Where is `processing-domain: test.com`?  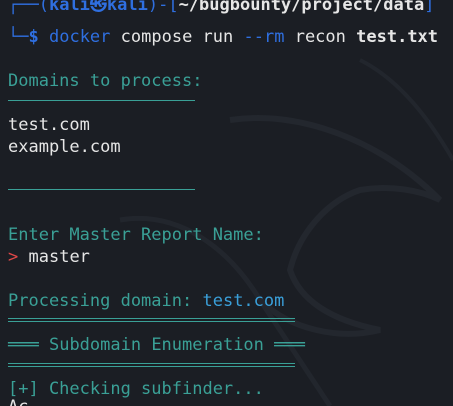
processing-domain: test.com is located at coordinates (243, 301).